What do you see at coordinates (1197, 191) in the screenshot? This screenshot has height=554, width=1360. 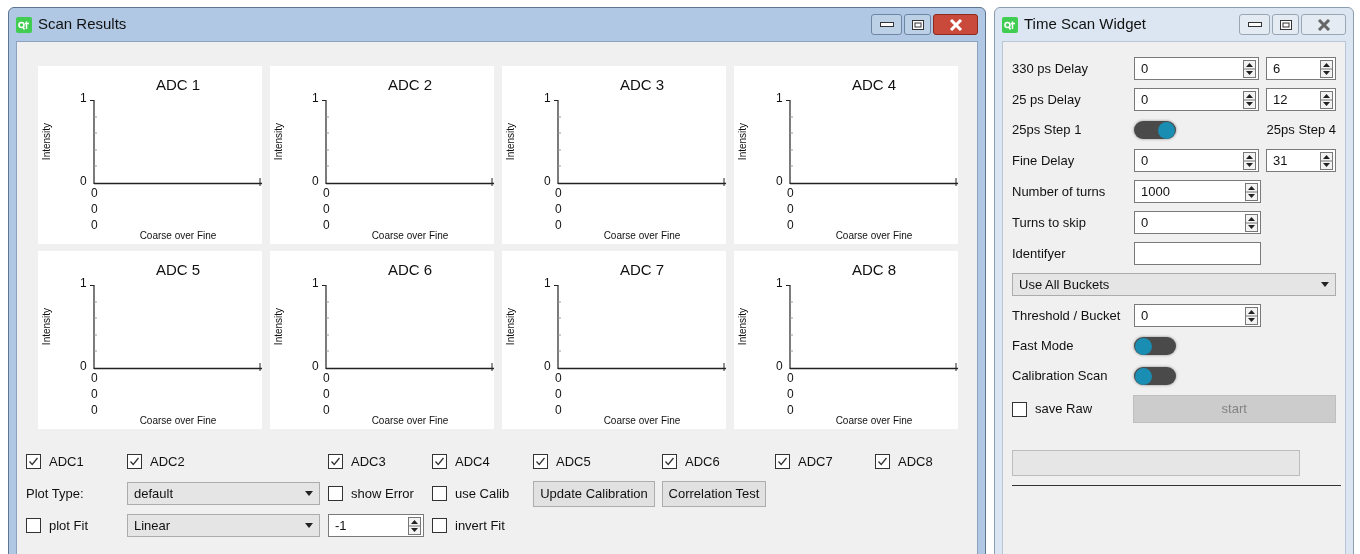 I see `spin-box: 1000` at bounding box center [1197, 191].